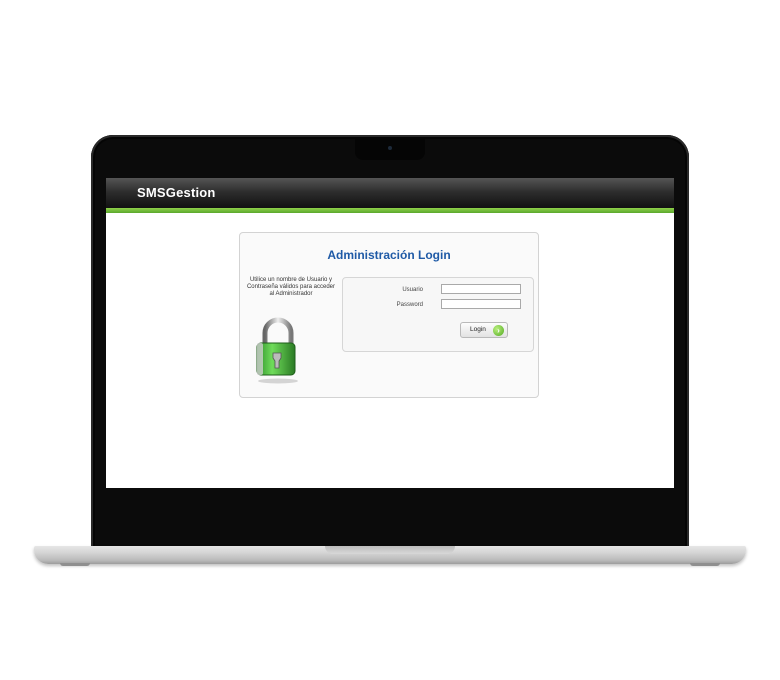  I want to click on login-title: Administración Login, so click(389, 255).